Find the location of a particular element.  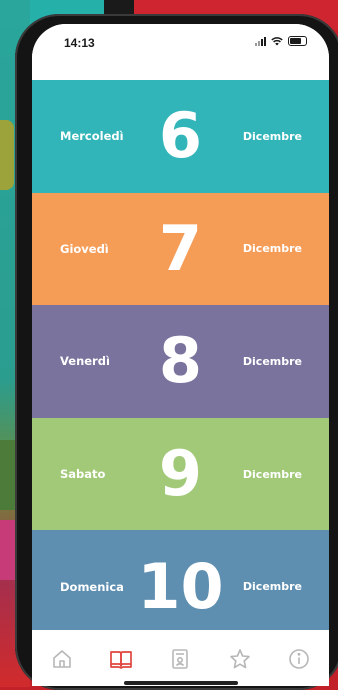

document-icon is located at coordinates (180, 659).